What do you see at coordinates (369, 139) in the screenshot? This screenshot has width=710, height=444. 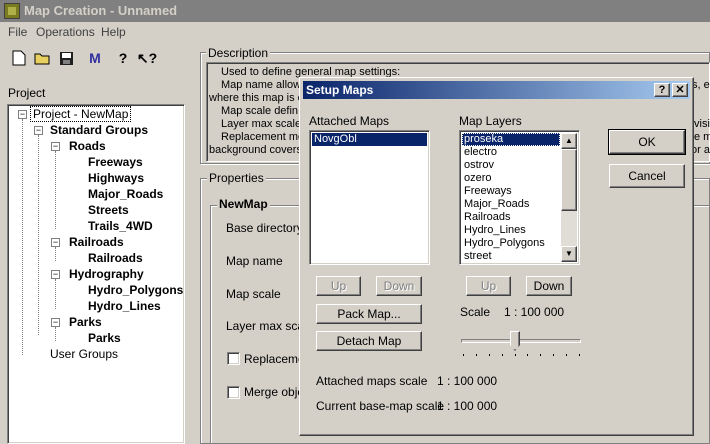 I see `list-item: NovgObl` at bounding box center [369, 139].